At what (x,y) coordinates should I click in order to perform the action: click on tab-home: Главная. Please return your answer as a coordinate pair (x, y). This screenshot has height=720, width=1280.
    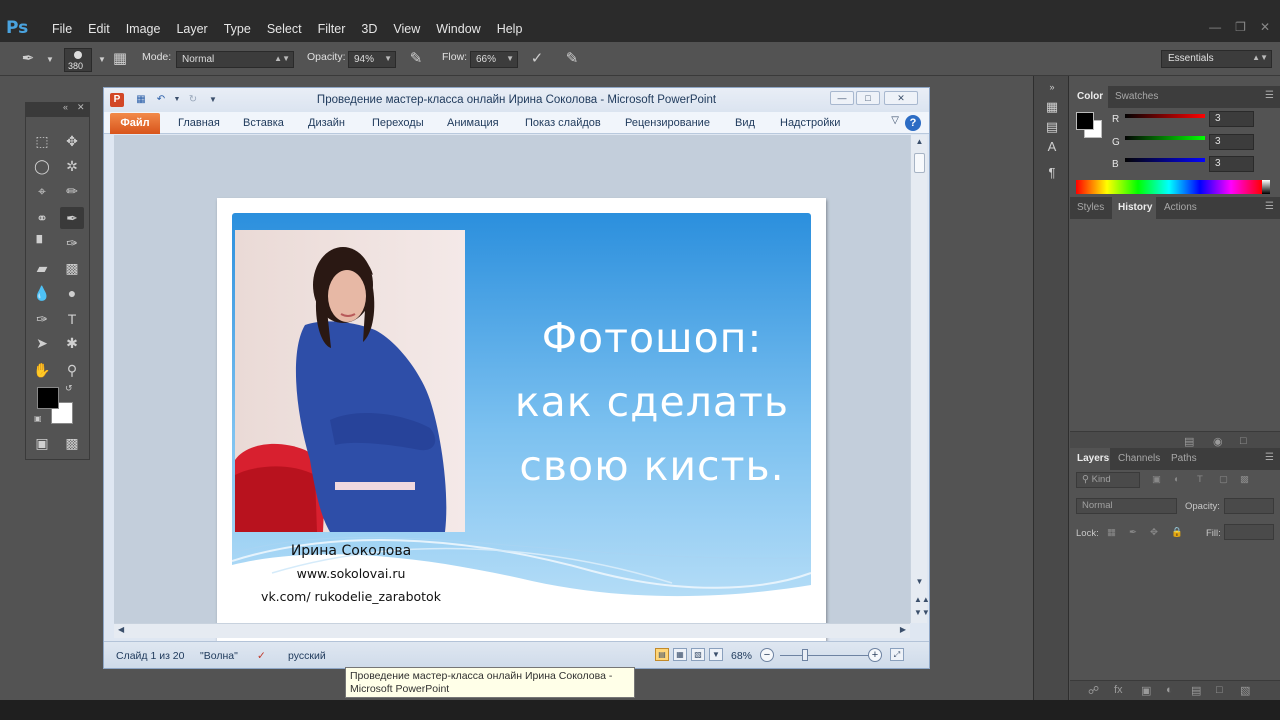
    Looking at the image, I should click on (199, 123).